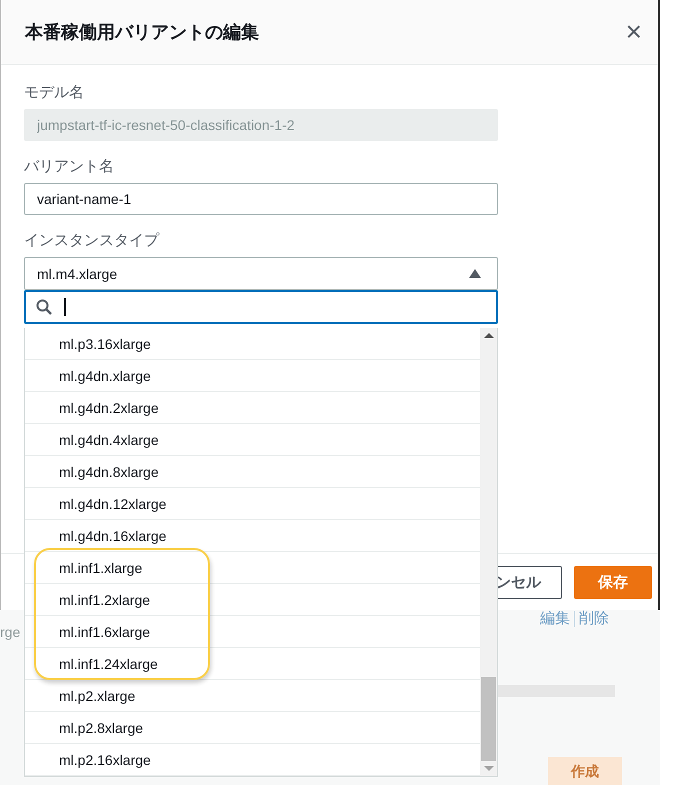  Describe the element at coordinates (252, 728) in the screenshot. I see `option-item: ml.p2.8xlarge` at that location.